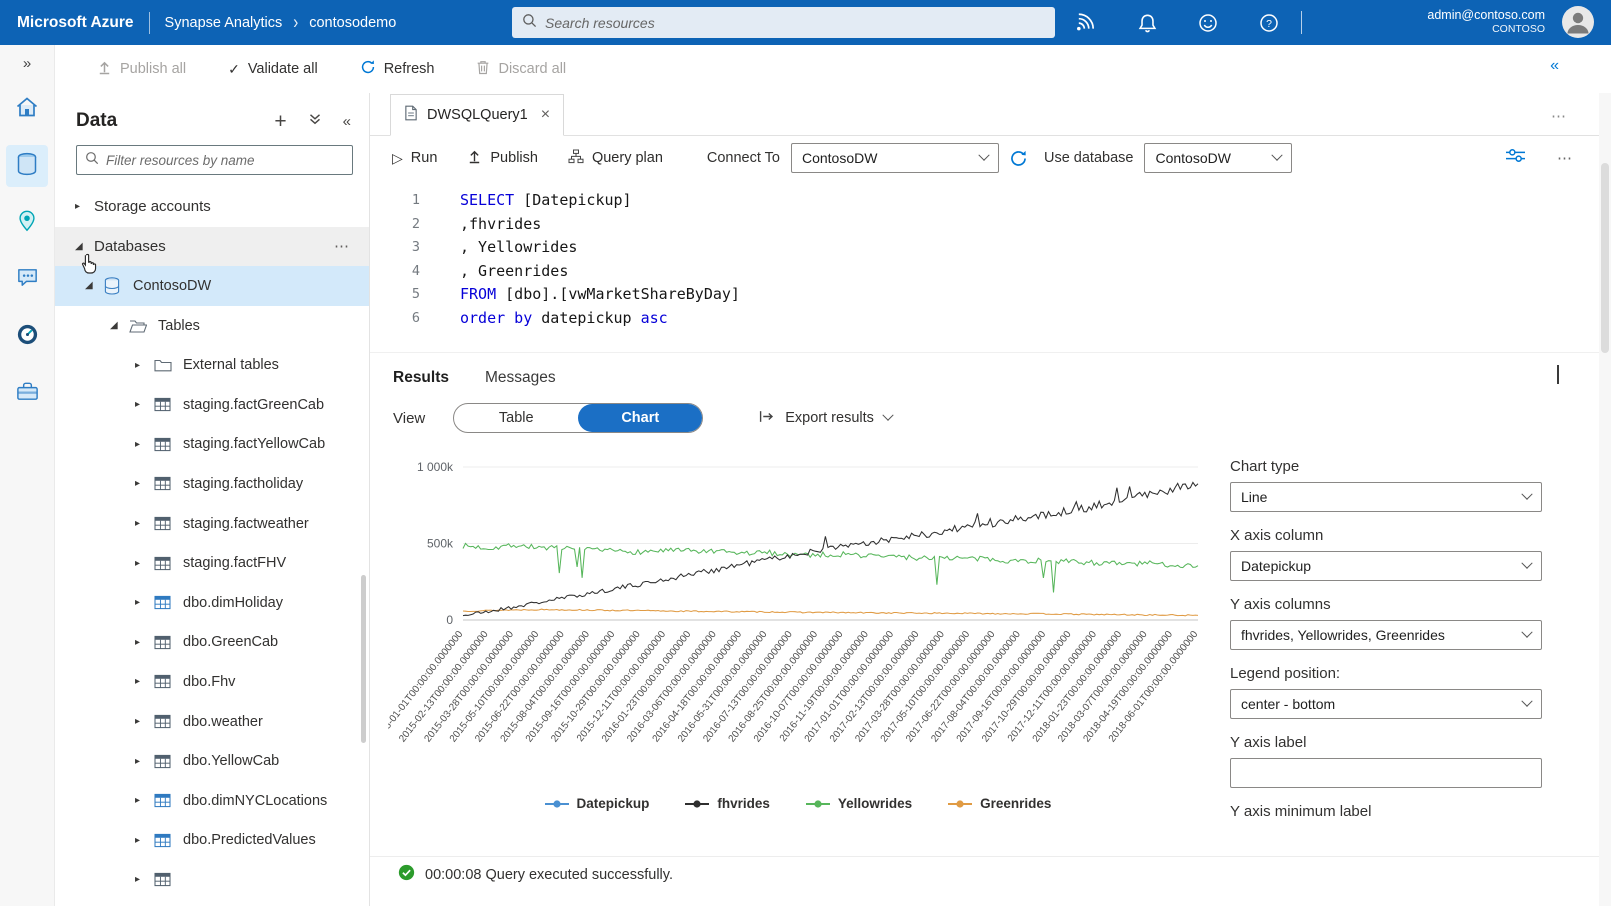 The height and width of the screenshot is (906, 1611). Describe the element at coordinates (212, 722) in the screenshot. I see `tree-item-dbo-weather: ▸ dbo.weather` at that location.